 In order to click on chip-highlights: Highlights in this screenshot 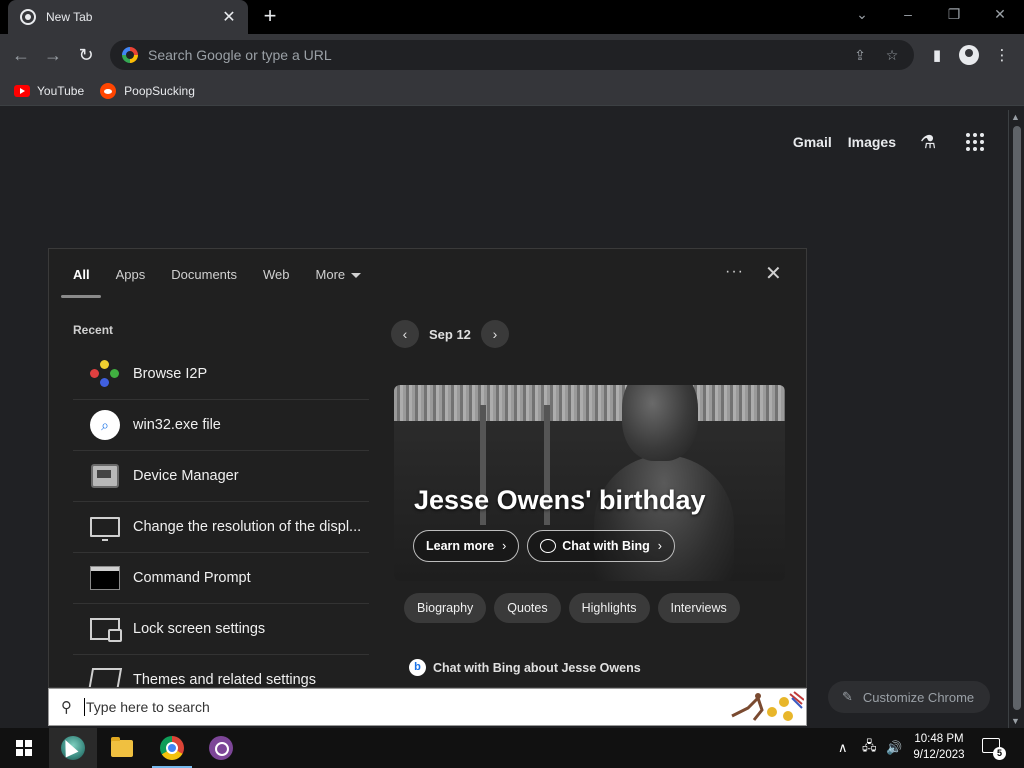, I will do `click(609, 608)`.